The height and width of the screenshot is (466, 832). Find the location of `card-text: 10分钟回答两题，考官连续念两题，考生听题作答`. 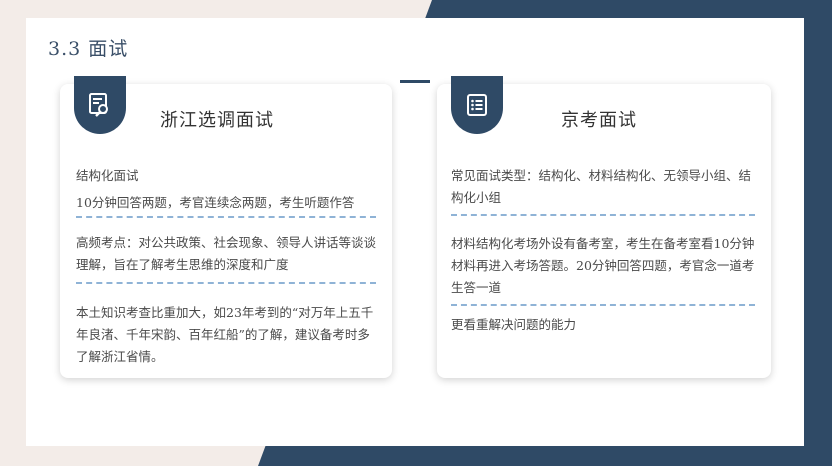

card-text: 10分钟回答两题，考官连续念两题，考生听题作答 is located at coordinates (215, 202).